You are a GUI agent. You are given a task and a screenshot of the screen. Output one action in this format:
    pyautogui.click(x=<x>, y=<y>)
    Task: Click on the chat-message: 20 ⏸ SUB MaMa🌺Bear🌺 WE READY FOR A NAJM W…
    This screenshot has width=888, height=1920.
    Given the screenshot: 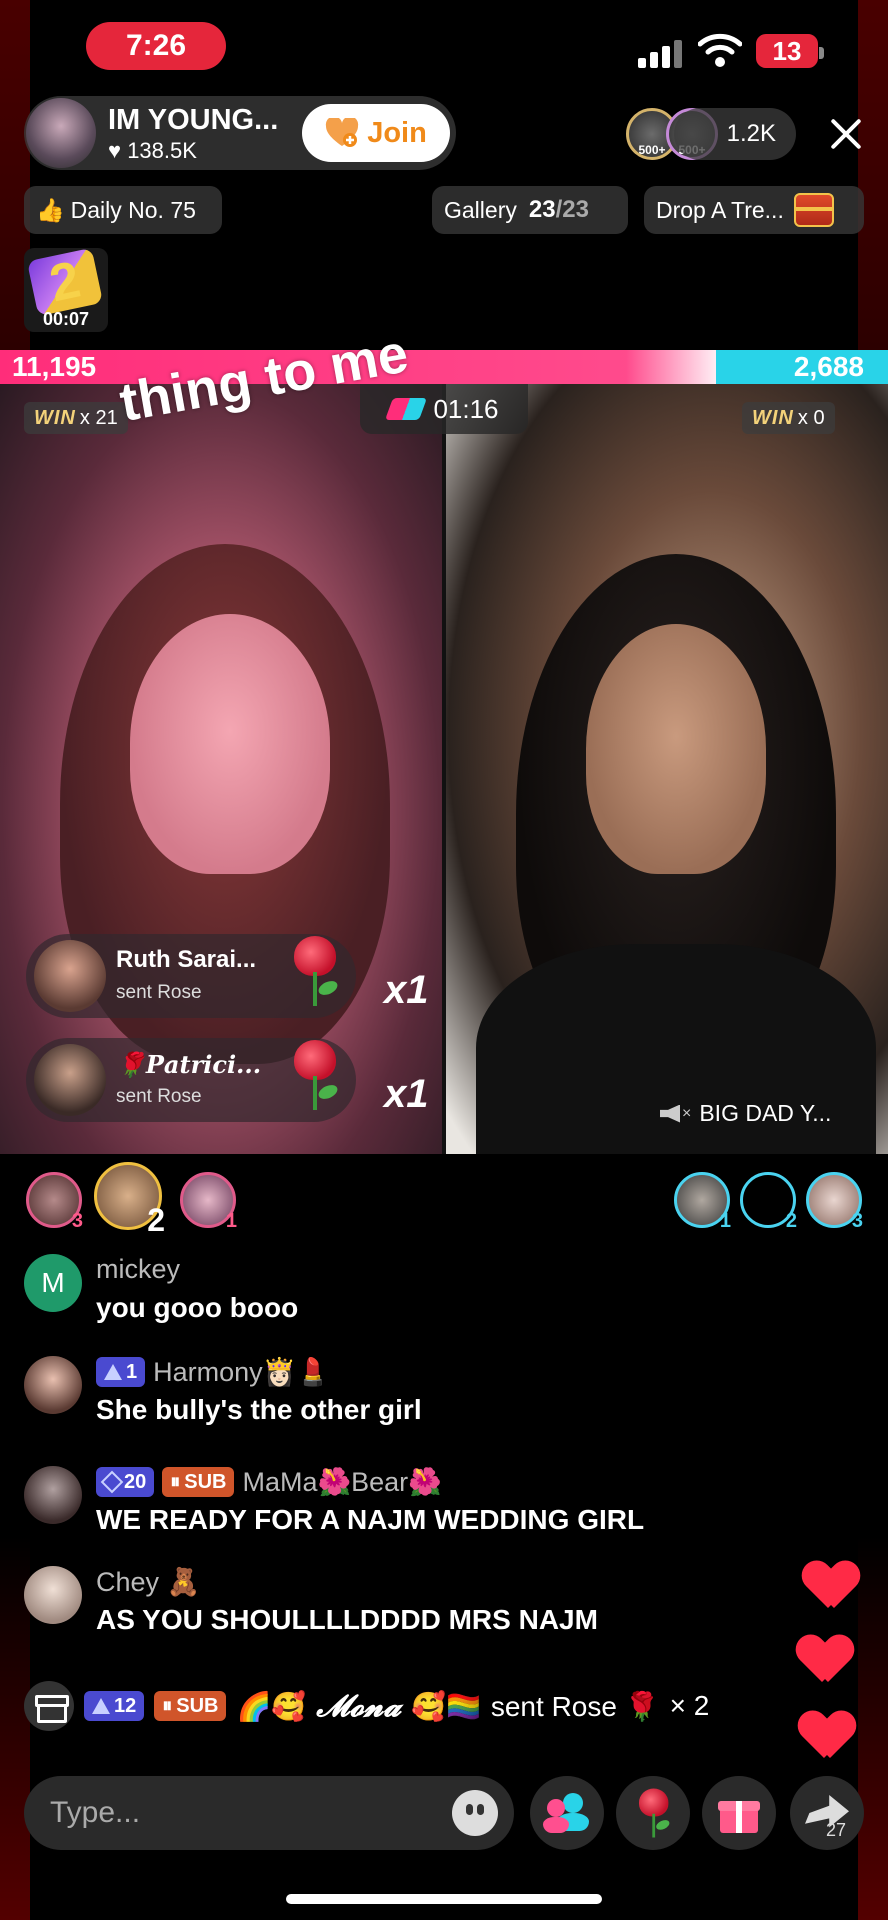 What is the action you would take?
    pyautogui.click(x=404, y=1506)
    